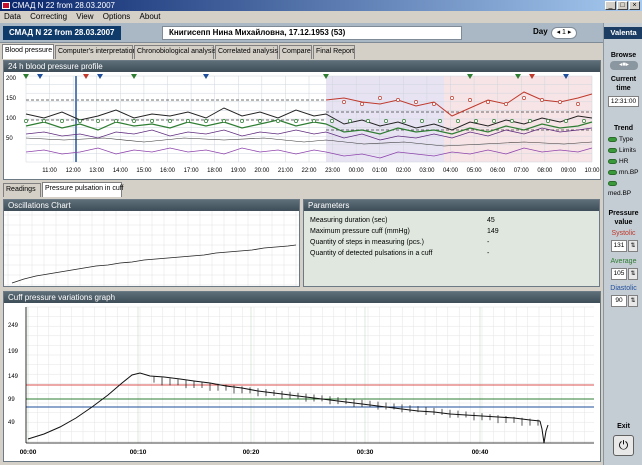 This screenshot has height=465, width=642. What do you see at coordinates (559, 32) in the screenshot?
I see `day-prev-icon: ◂` at bounding box center [559, 32].